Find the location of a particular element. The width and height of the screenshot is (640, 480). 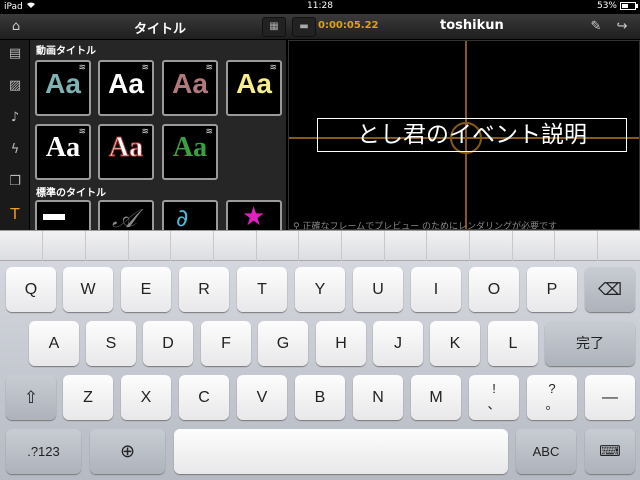

title-text-field: とし君のイベント説明 is located at coordinates (472, 135).